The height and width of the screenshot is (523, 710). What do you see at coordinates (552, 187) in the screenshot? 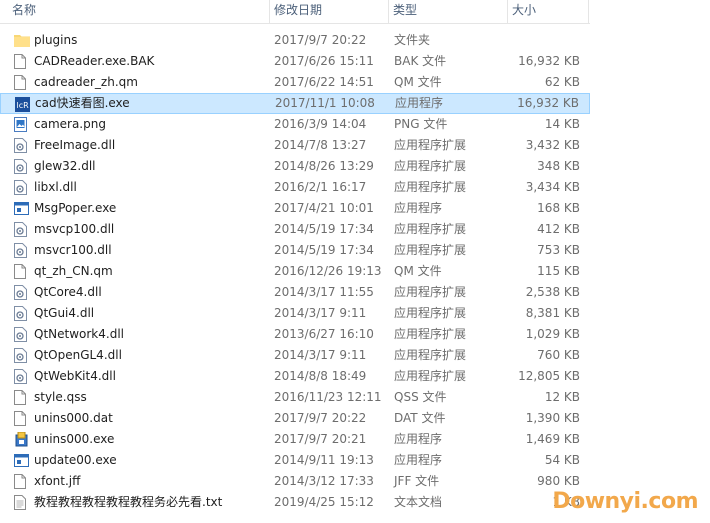
I see `file-size: 3,434 KB` at bounding box center [552, 187].